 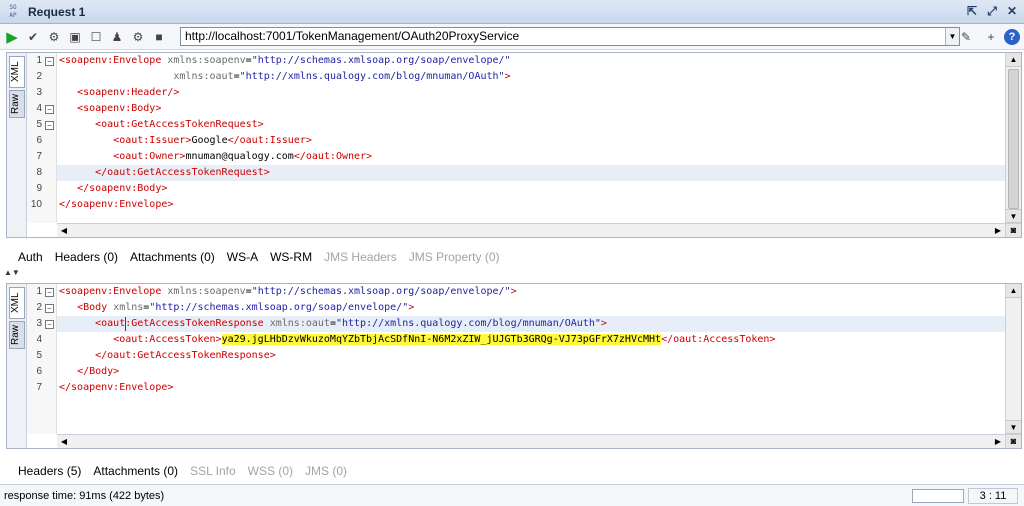 What do you see at coordinates (531, 125) in the screenshot?
I see `code-line: <oaut:GetAccessTokenRequest>` at bounding box center [531, 125].